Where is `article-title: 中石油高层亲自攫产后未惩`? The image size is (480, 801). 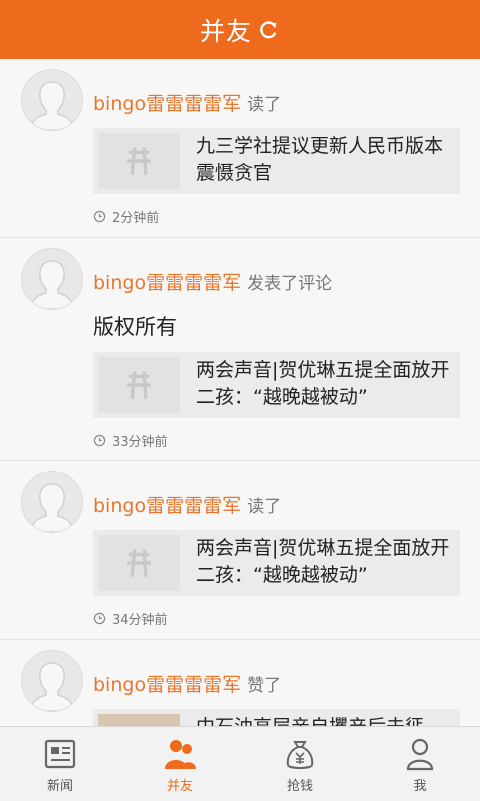 article-title: 中石油高层亲自攫产后未惩 is located at coordinates (323, 720).